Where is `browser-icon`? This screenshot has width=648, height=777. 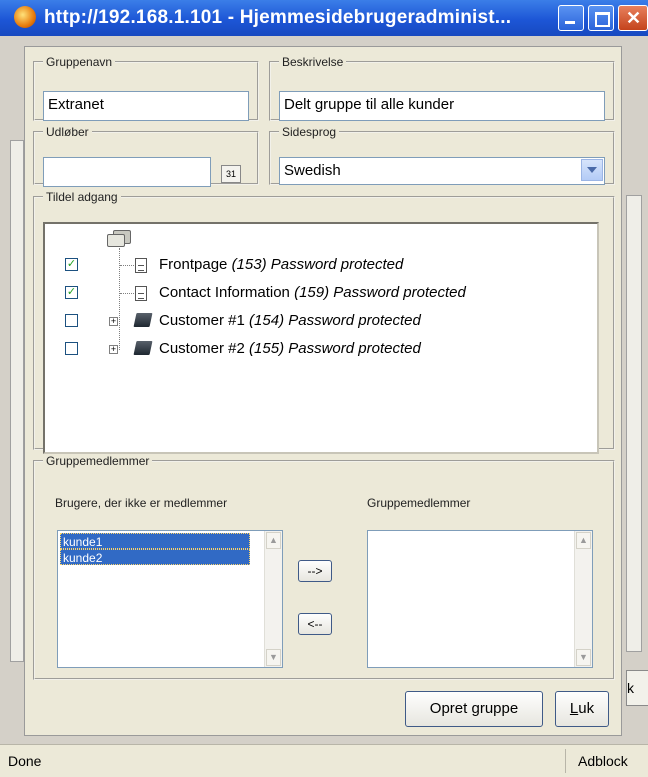
browser-icon is located at coordinates (25, 17).